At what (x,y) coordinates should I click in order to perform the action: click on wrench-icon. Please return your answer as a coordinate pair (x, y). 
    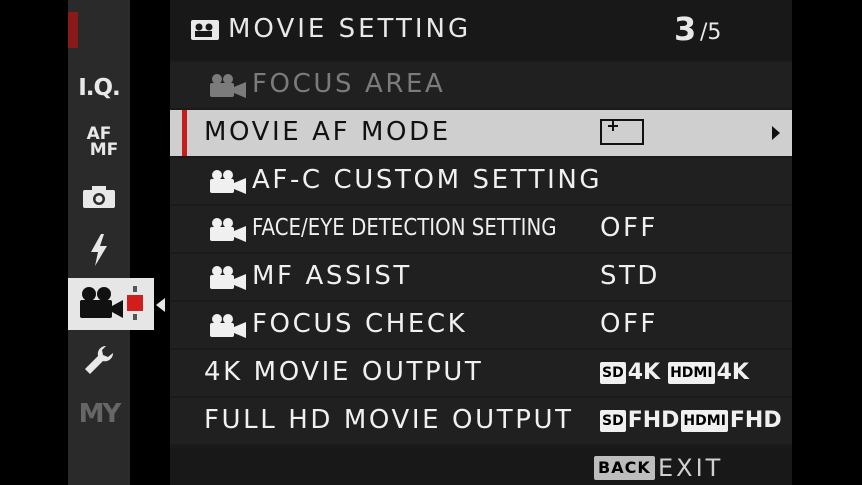
    Looking at the image, I should click on (99, 359).